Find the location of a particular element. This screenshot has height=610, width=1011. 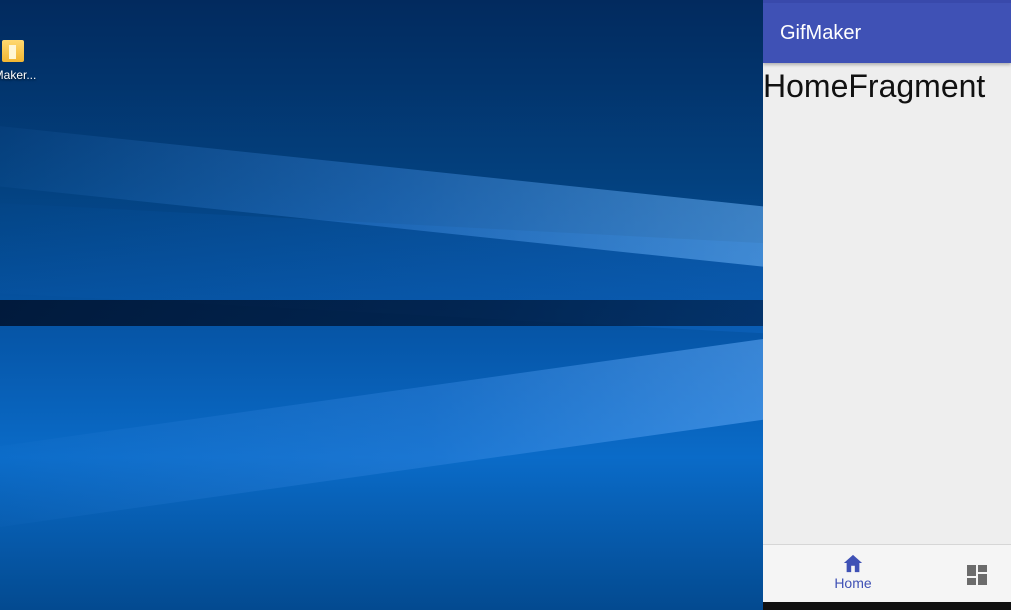

system-nav-strip is located at coordinates (887, 606).